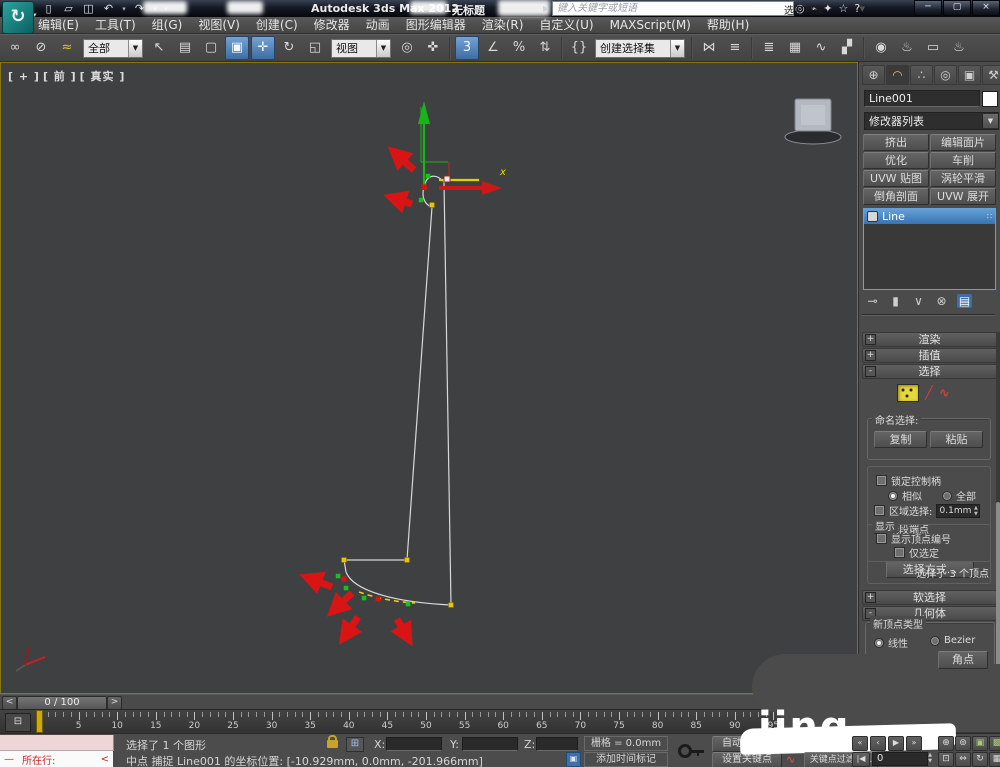 This screenshot has height=767, width=1000. I want to click on absolute-mode-toggle: ⊞, so click(355, 744).